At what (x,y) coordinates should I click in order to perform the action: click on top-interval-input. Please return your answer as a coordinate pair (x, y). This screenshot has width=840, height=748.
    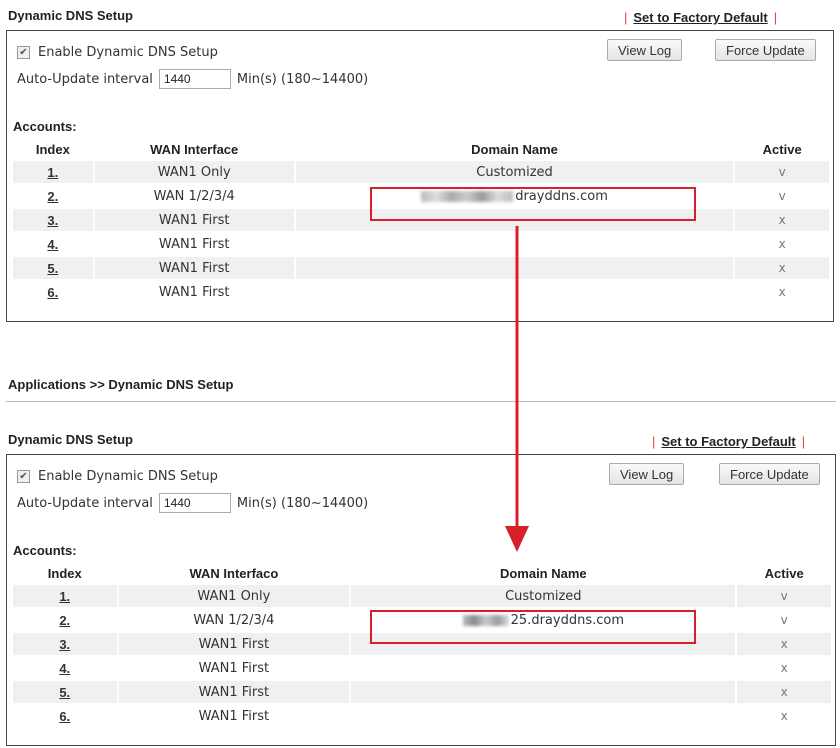
    Looking at the image, I should click on (194, 79).